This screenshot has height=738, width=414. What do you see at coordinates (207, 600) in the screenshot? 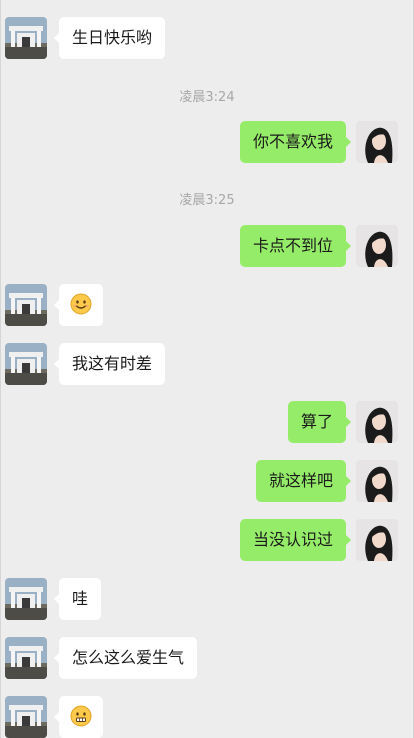
I see `message-row: 哇` at bounding box center [207, 600].